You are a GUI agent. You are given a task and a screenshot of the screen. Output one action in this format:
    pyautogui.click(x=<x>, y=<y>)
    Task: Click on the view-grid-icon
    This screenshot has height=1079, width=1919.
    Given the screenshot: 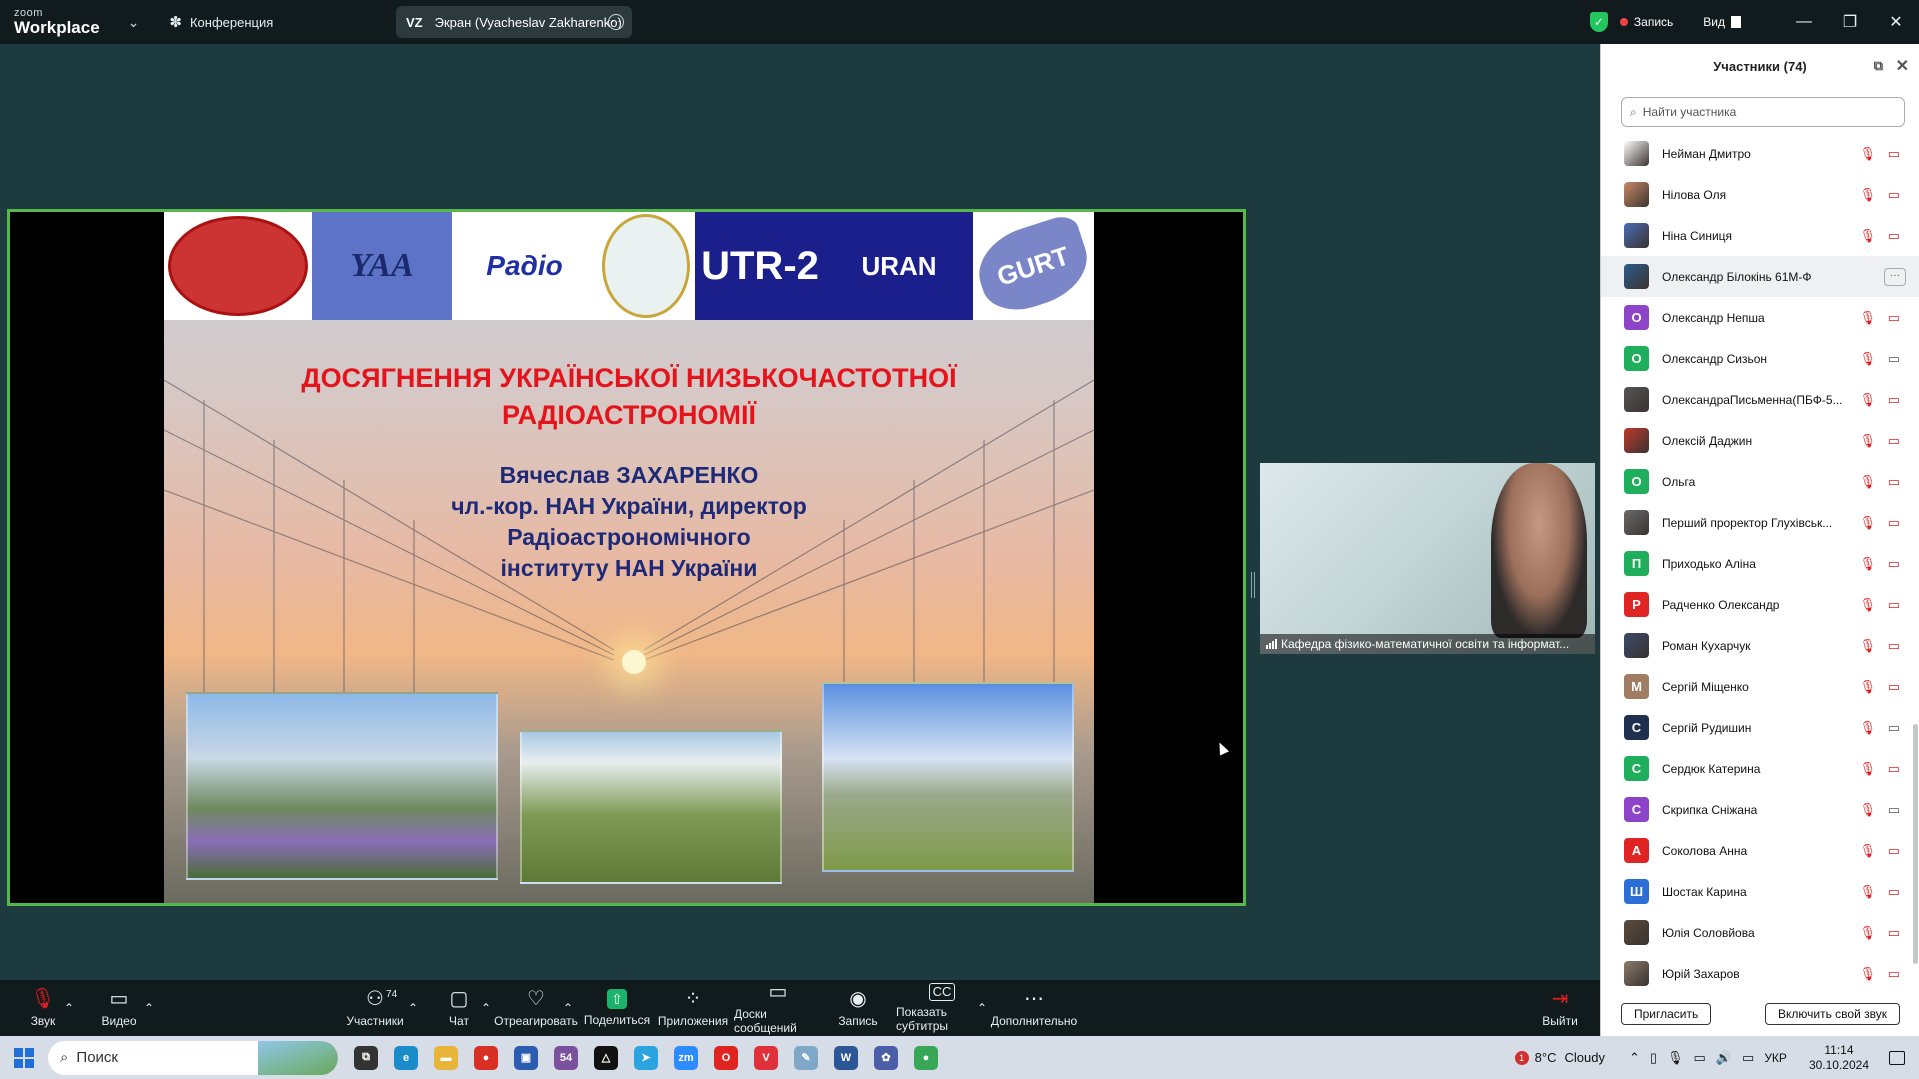 What is the action you would take?
    pyautogui.click(x=1736, y=22)
    